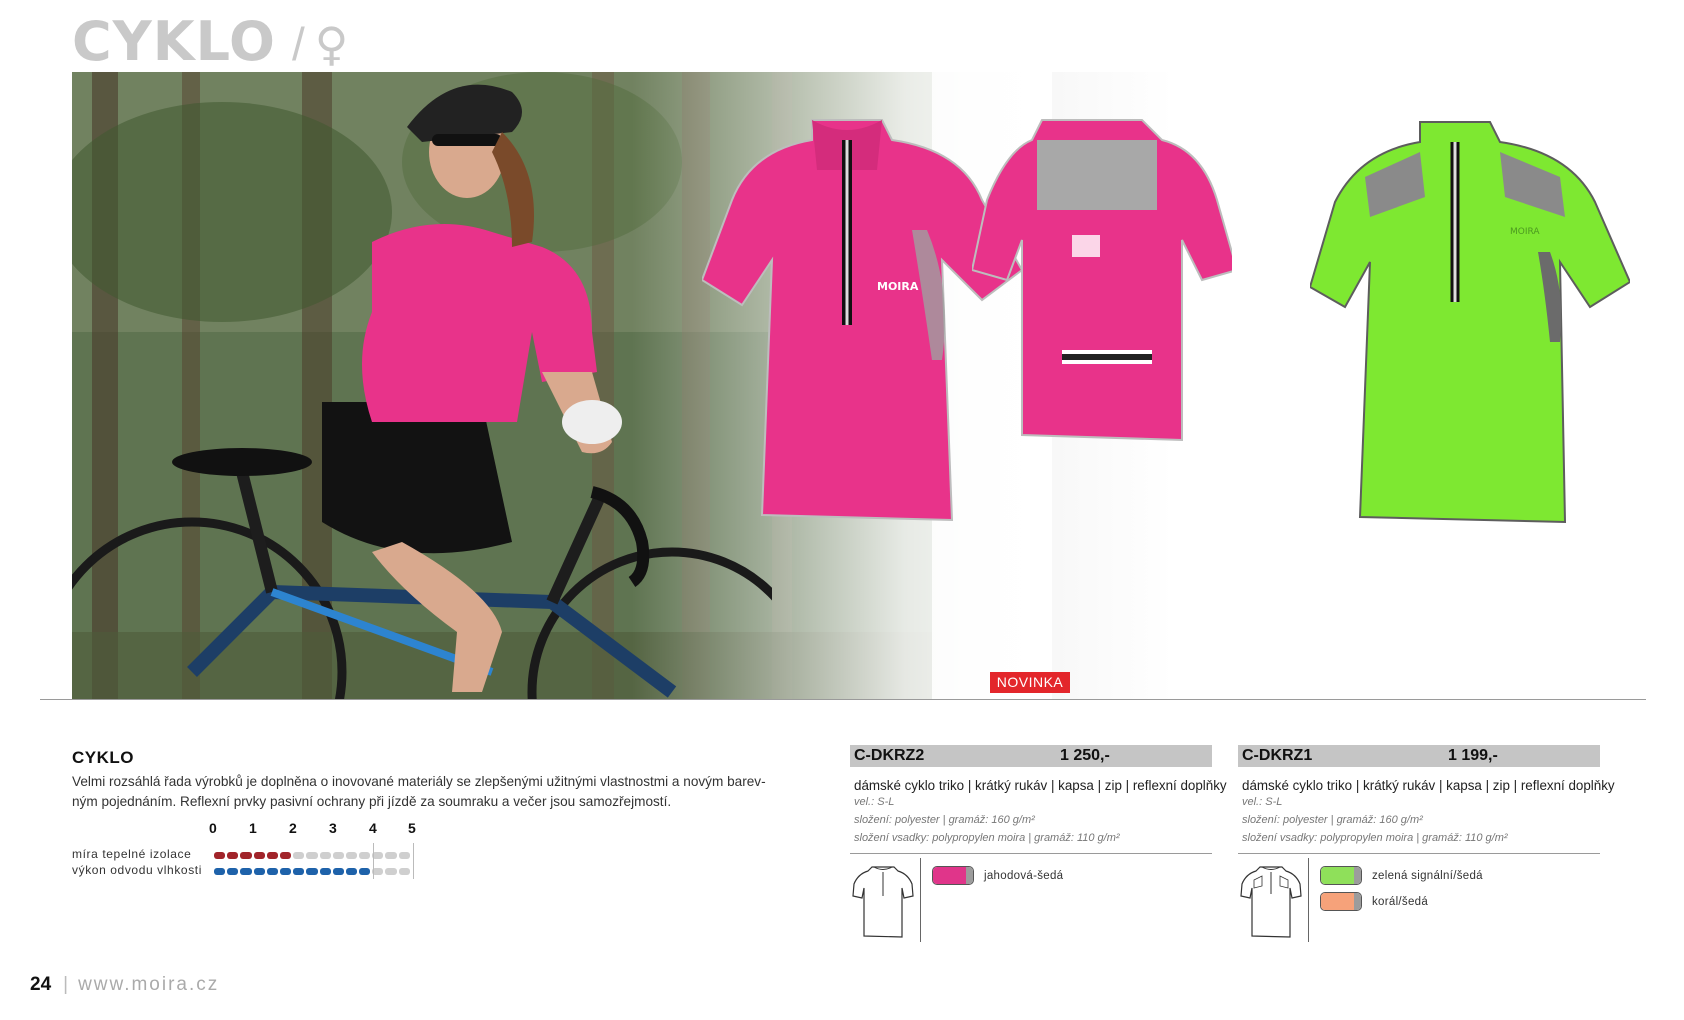 The height and width of the screenshot is (1020, 1684). Describe the element at coordinates (1085, 755) in the screenshot. I see `product-price: 1 250,-` at that location.